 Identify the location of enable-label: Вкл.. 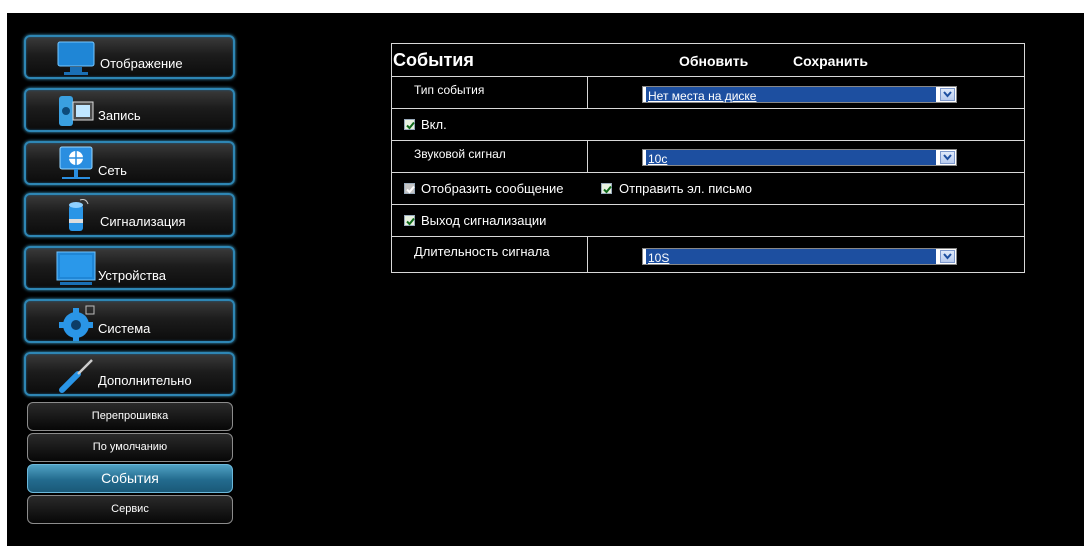
(434, 124).